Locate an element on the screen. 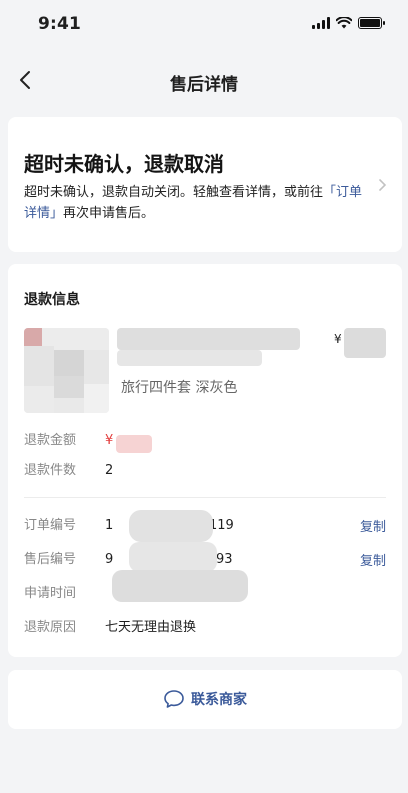 This screenshot has width=408, height=793. refund-amount-label: 退款金额 is located at coordinates (50, 440).